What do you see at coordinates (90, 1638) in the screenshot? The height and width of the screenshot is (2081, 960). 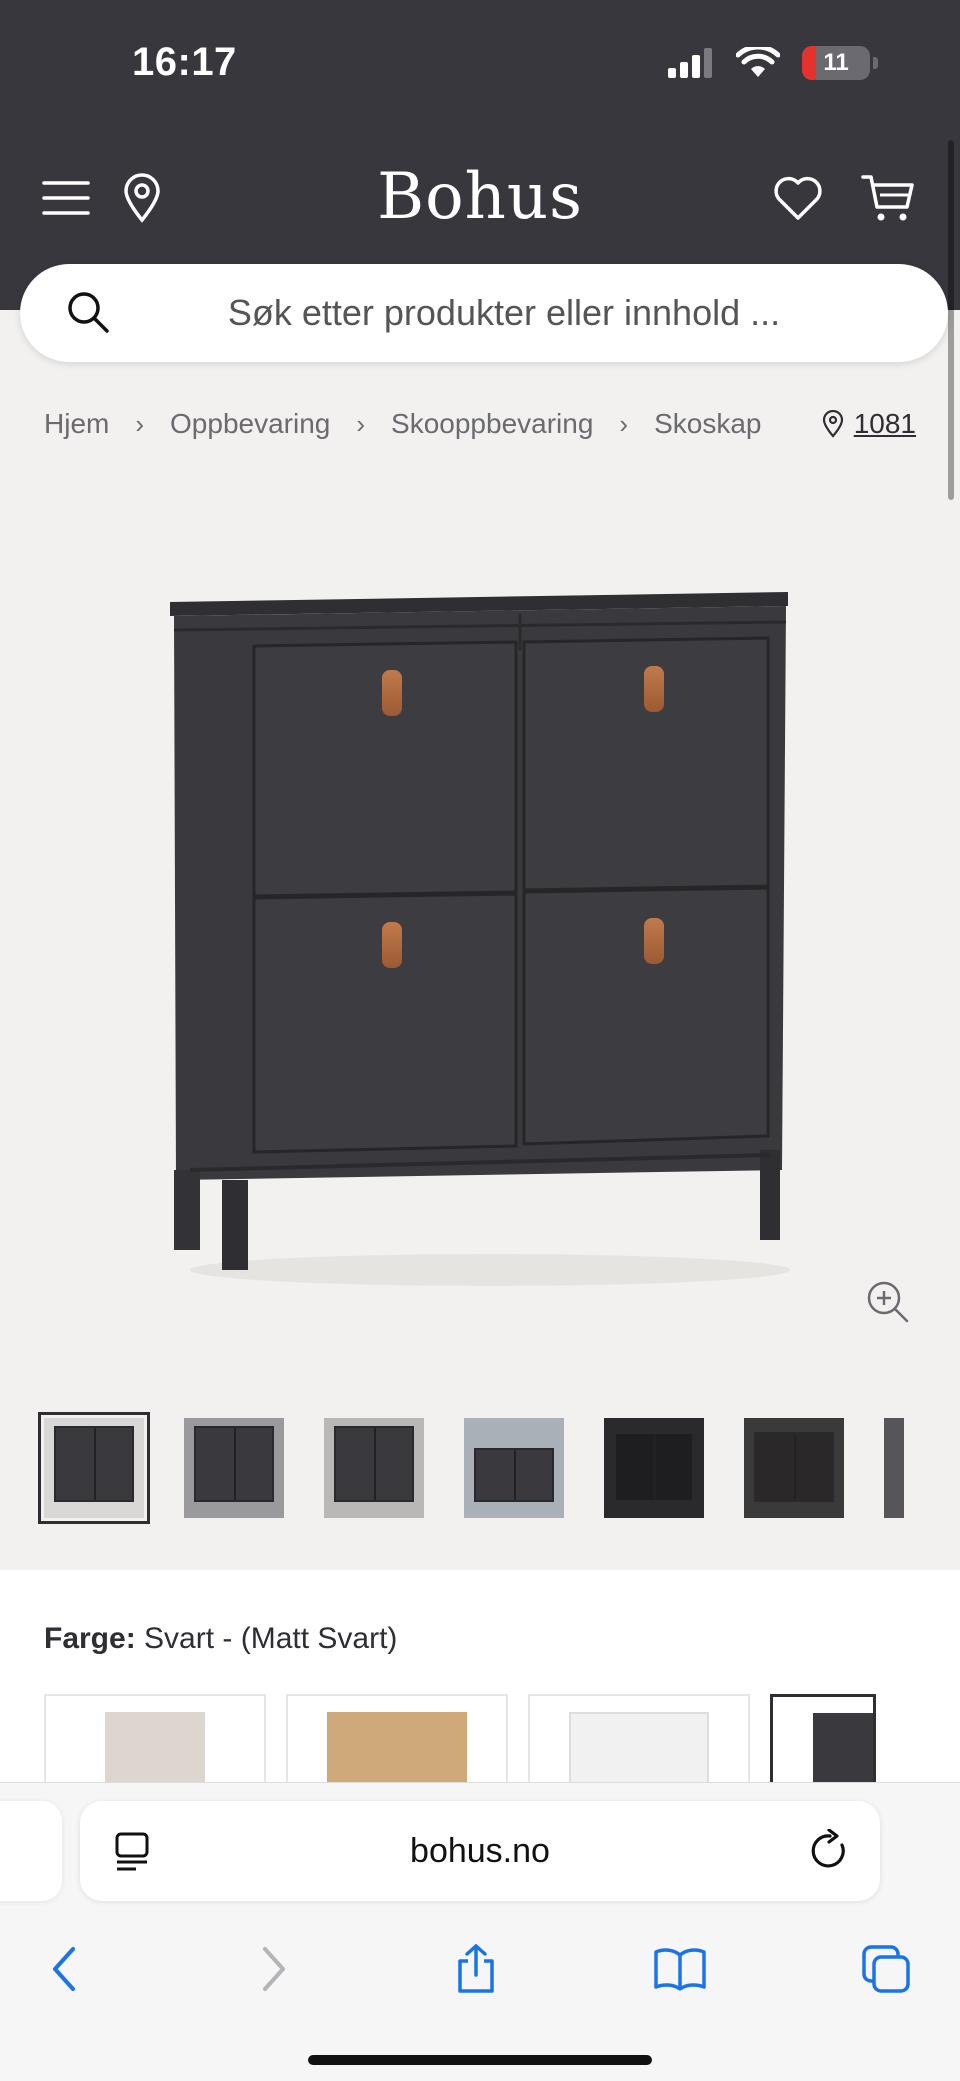 I see `color-label: Farge:` at bounding box center [90, 1638].